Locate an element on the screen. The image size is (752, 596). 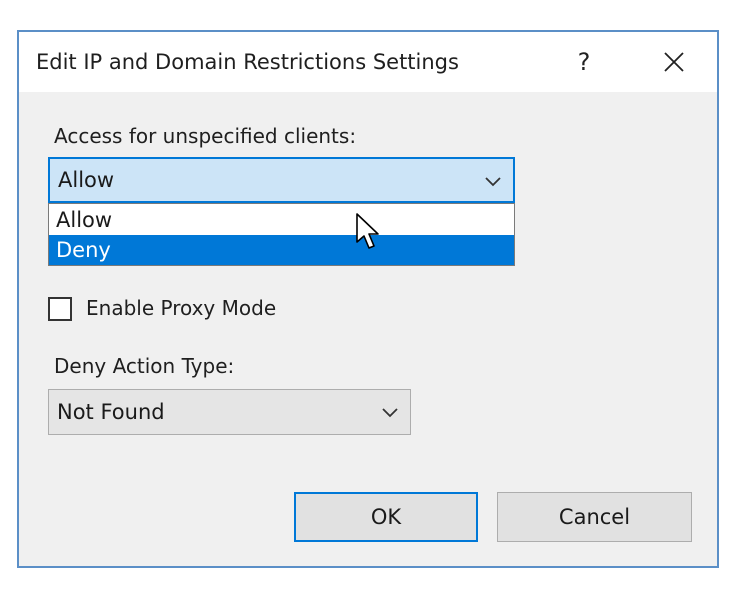
option-deny: Deny is located at coordinates (281, 250).